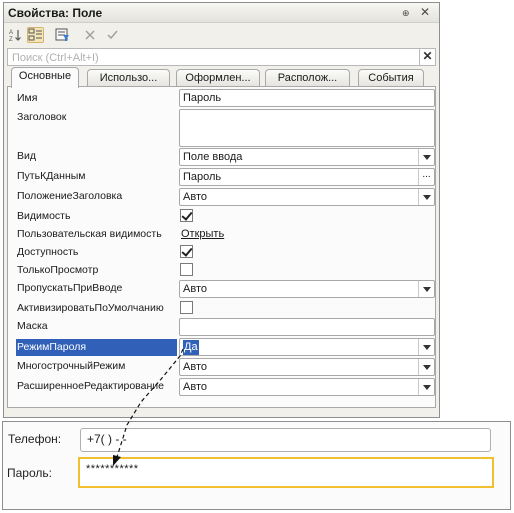 The image size is (514, 513). Describe the element at coordinates (45, 77) in the screenshot. I see `tab-main: Основные` at that location.